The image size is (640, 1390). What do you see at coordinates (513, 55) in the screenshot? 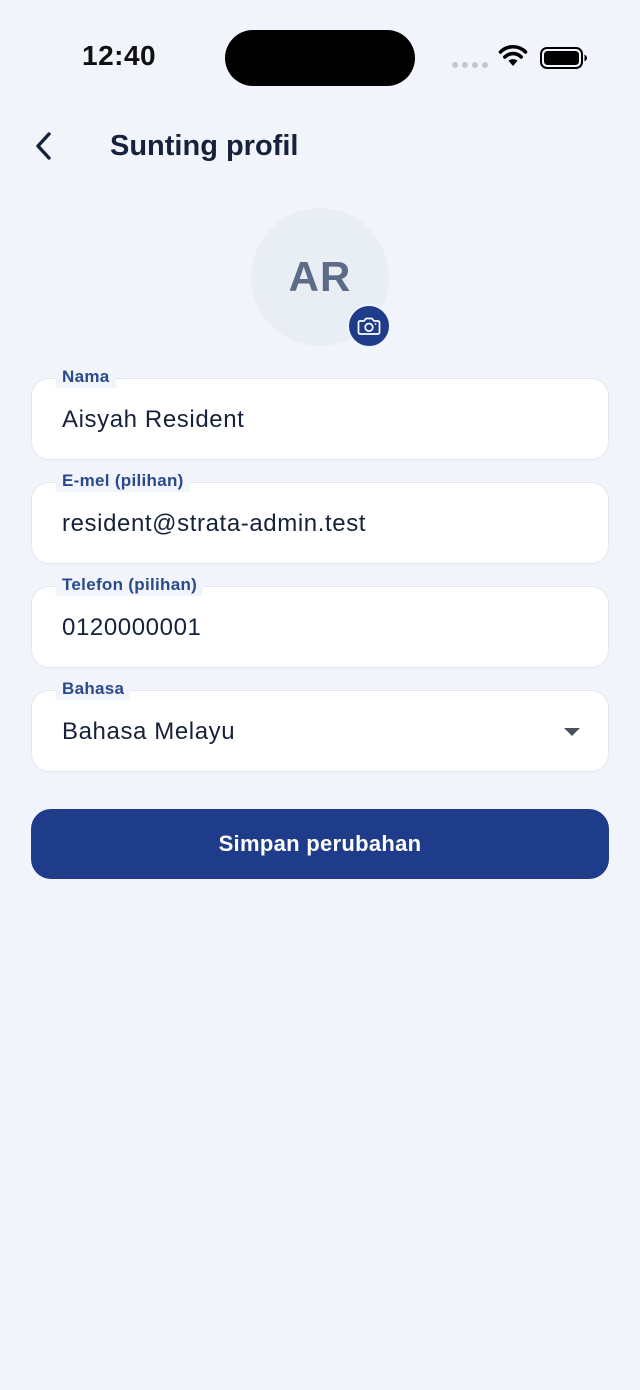
I see `wifi-icon` at bounding box center [513, 55].